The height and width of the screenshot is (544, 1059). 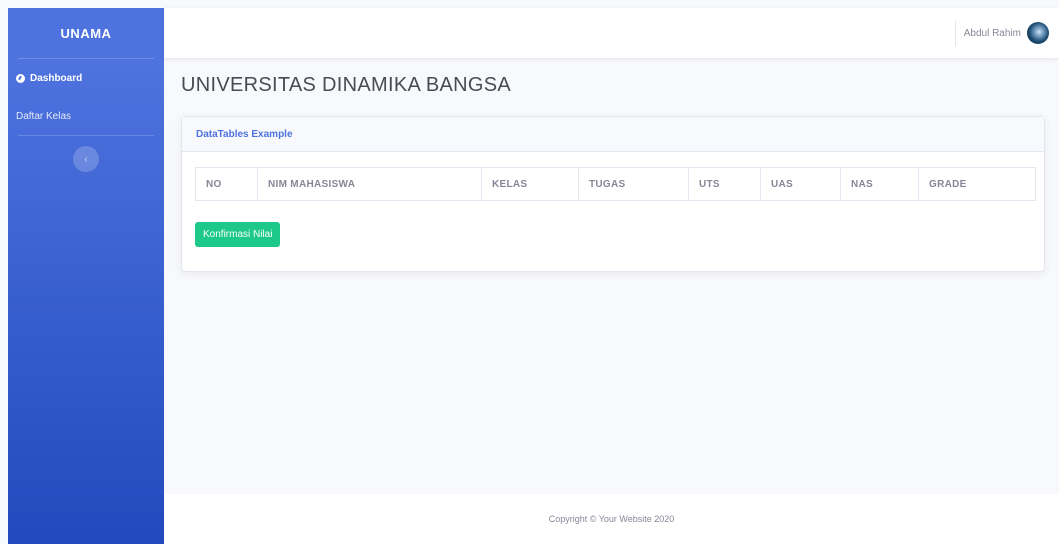 I want to click on column-header-uas: UAS, so click(x=801, y=184).